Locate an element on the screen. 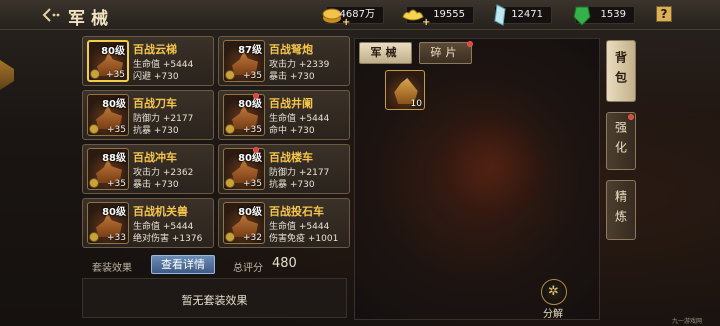 The height and width of the screenshot is (326, 720). item-stat-secondary: 绝对伤害 +1376 is located at coordinates (168, 239).